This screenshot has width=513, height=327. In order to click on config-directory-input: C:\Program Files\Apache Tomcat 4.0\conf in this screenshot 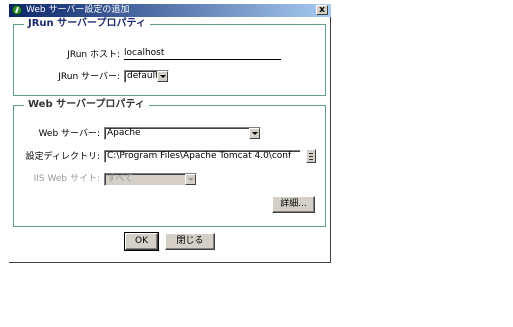, I will do `click(202, 156)`.